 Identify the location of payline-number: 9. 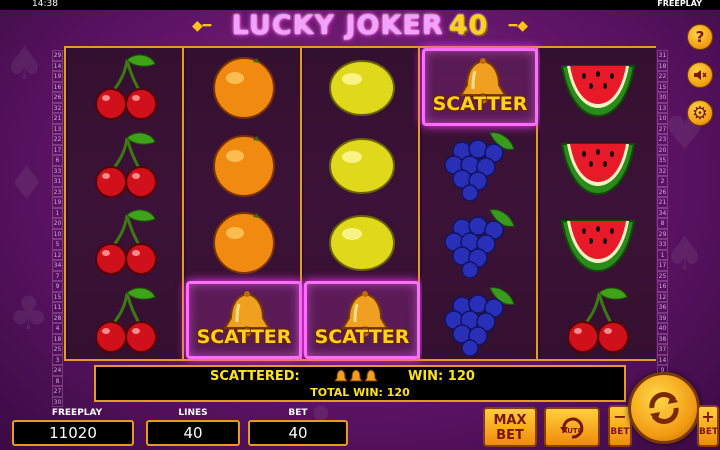
(57, 286).